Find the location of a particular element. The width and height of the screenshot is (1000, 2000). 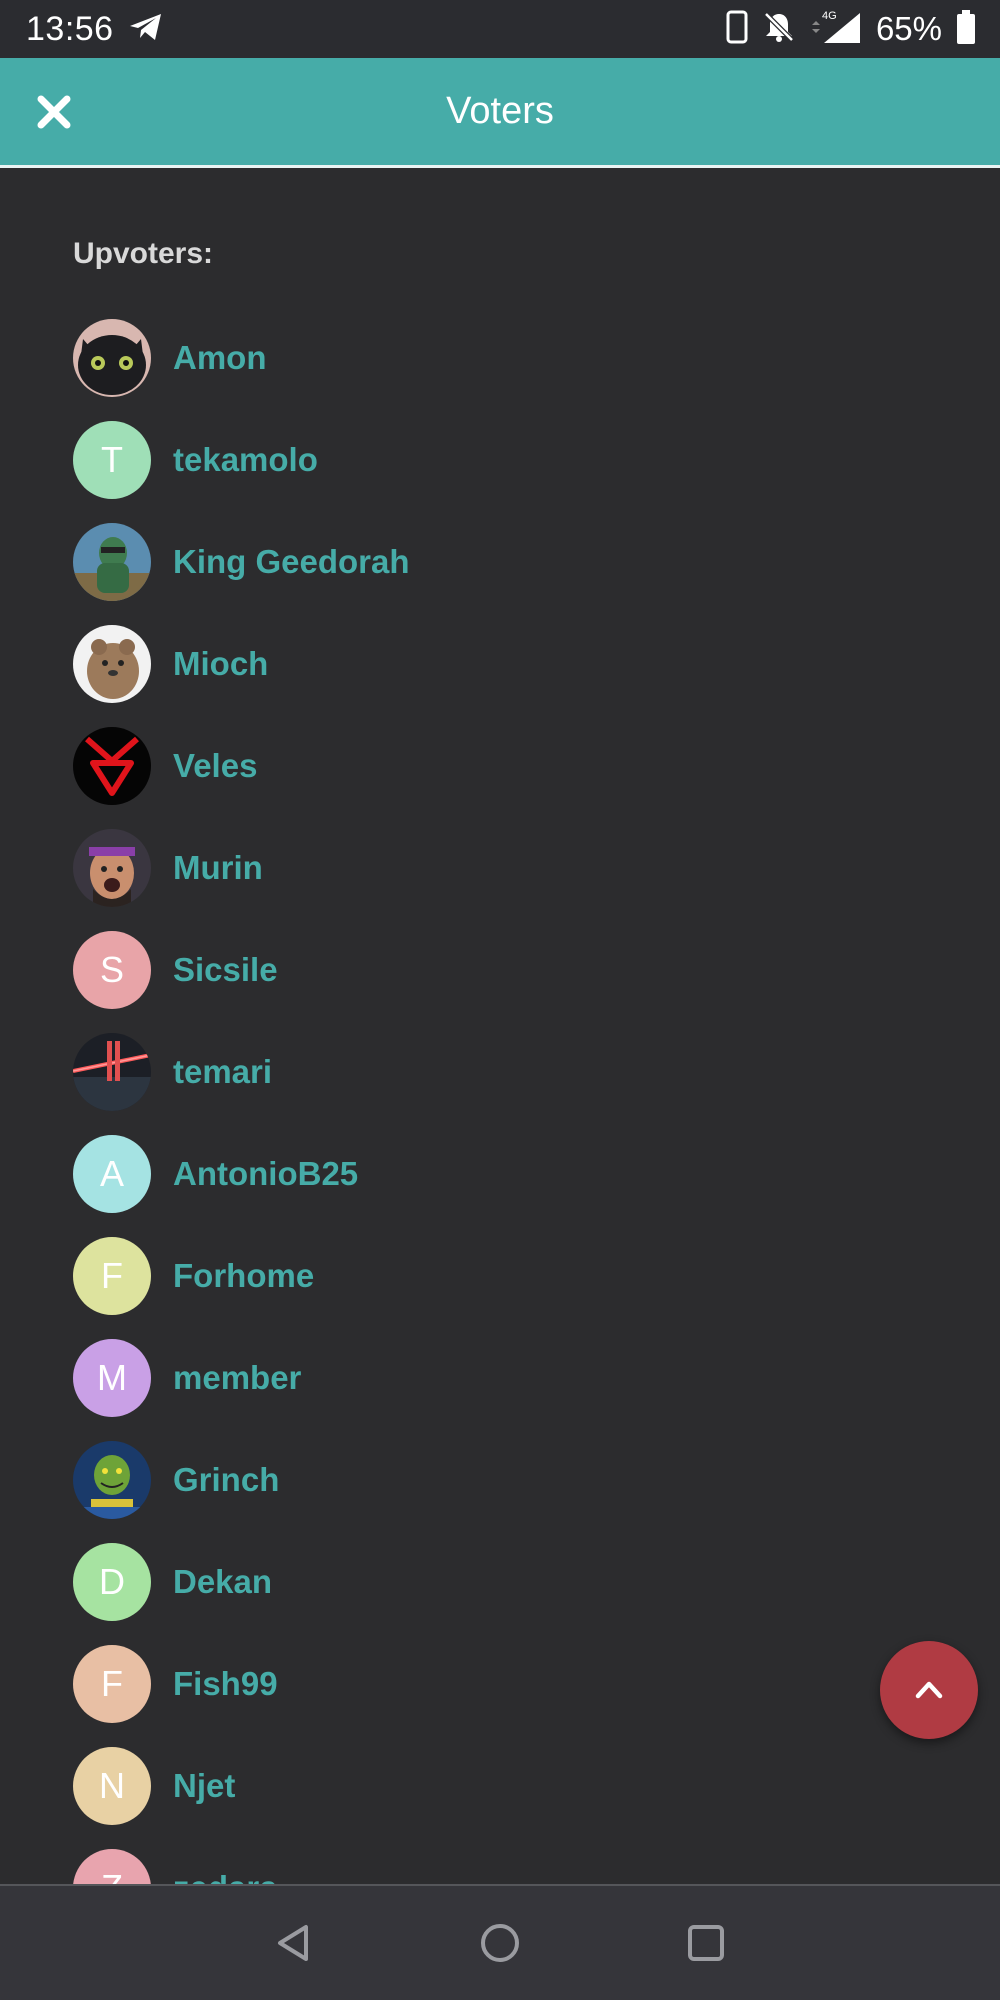

voter-row: Zzedara is located at coordinates (503, 1860).